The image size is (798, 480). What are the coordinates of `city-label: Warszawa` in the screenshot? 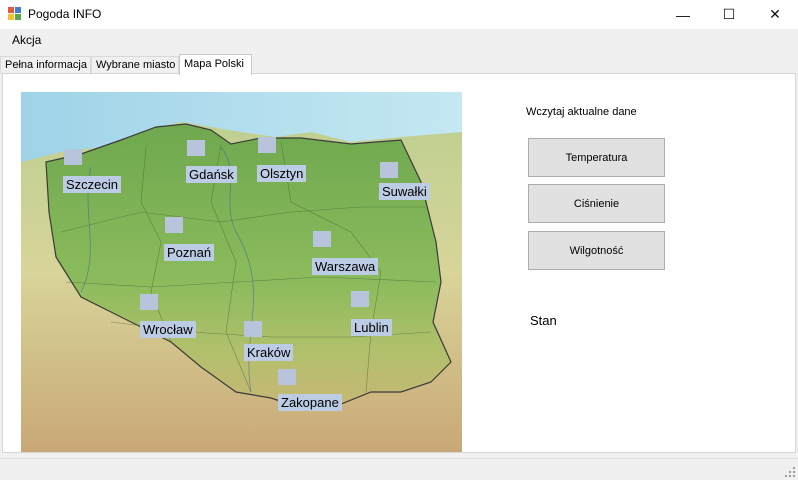 It's located at (345, 266).